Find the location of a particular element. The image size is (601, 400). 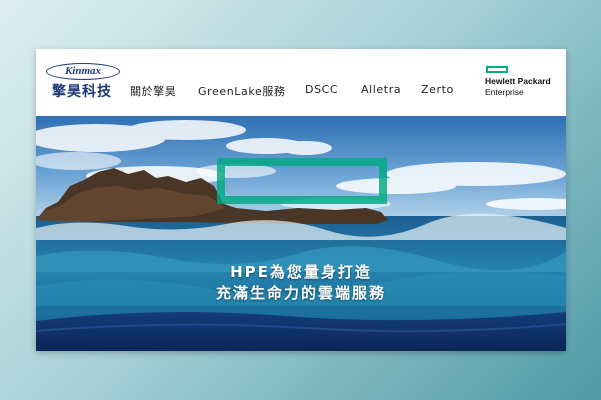

logo-brand-text: Kinmax is located at coordinates (83, 71).